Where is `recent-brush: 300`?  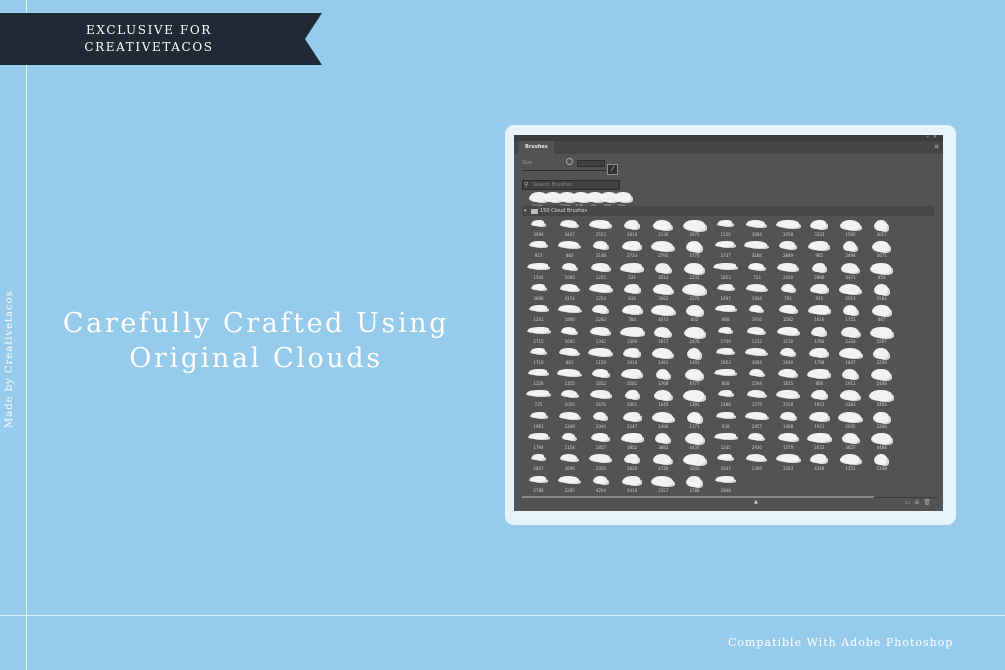
recent-brush: 300 is located at coordinates (618, 200).